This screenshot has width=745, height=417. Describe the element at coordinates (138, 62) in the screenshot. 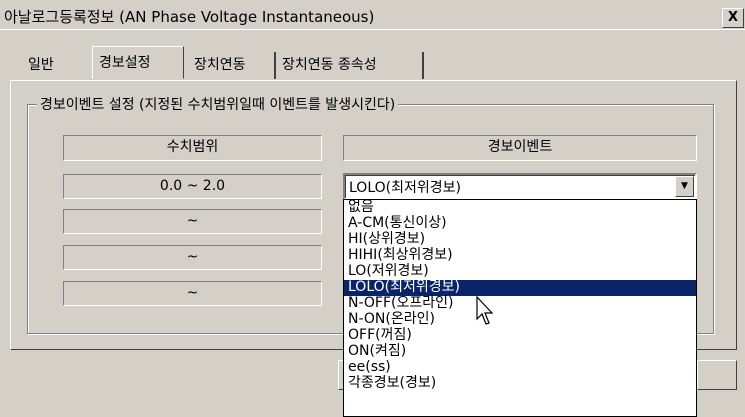

I see `tab-alarm-settings: 경보설정` at that location.